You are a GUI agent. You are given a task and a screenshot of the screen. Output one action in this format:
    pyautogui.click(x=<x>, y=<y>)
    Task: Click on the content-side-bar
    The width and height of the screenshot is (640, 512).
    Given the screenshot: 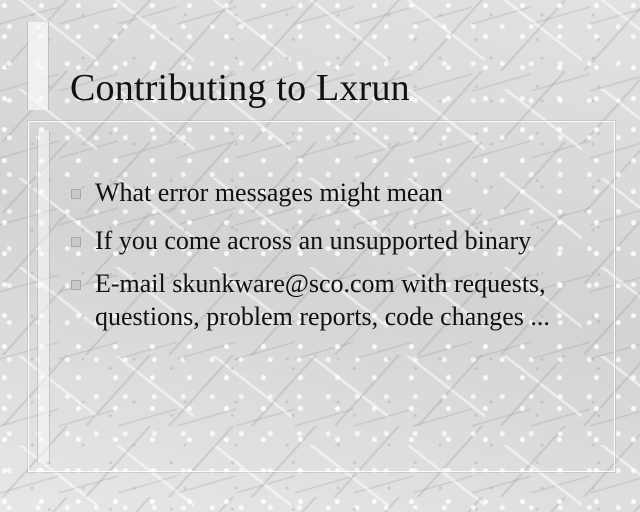 What is the action you would take?
    pyautogui.click(x=43, y=296)
    